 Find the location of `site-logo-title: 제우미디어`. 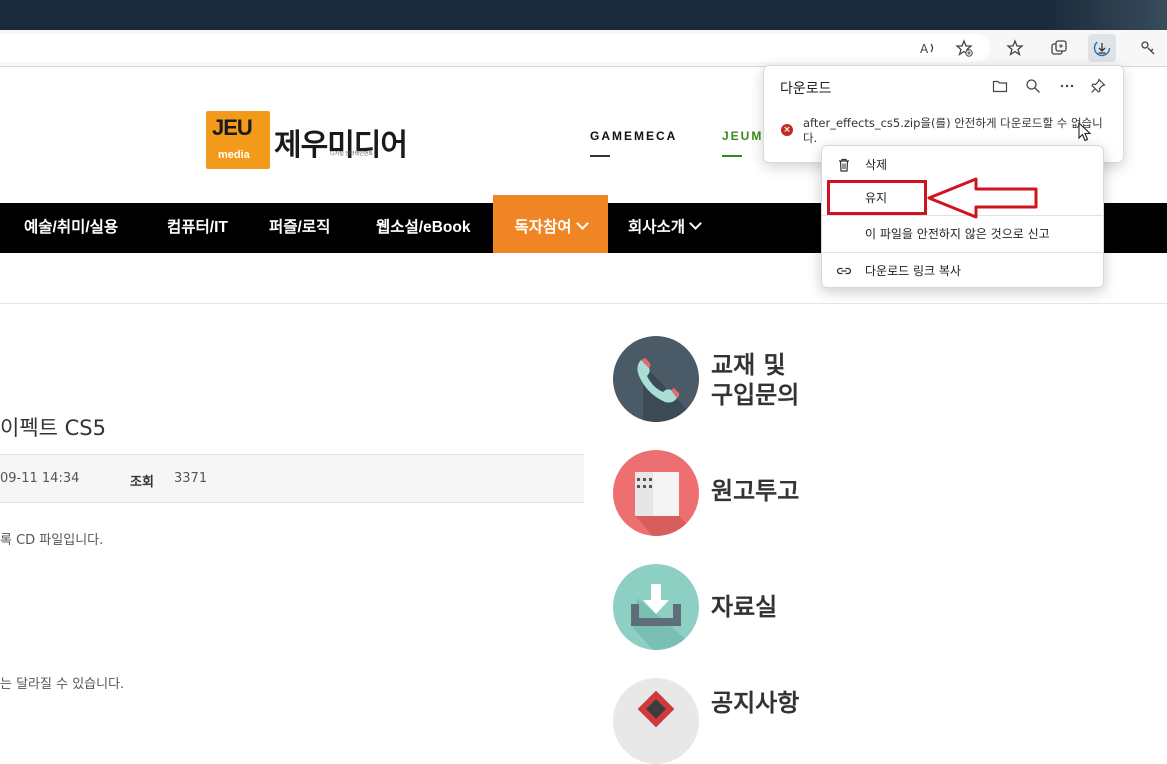

site-logo-title: 제우미디어 is located at coordinates (341, 142).